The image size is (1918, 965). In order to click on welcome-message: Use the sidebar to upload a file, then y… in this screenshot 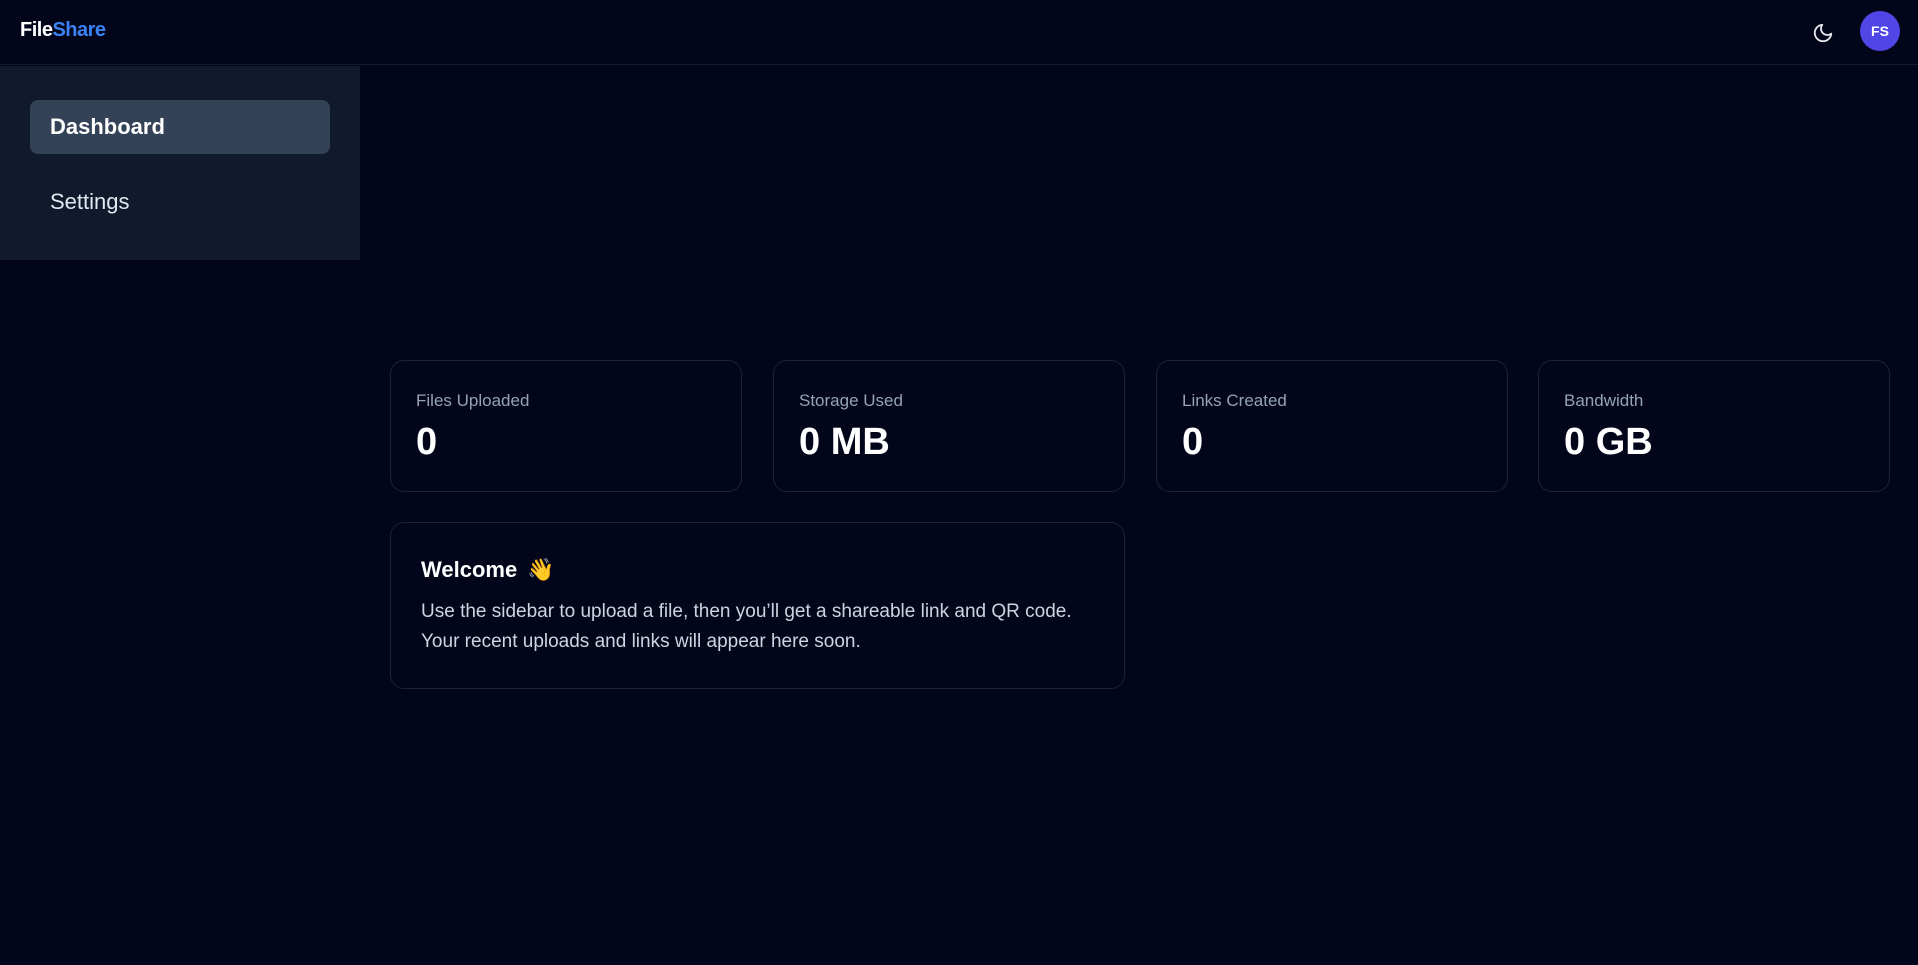, I will do `click(746, 626)`.